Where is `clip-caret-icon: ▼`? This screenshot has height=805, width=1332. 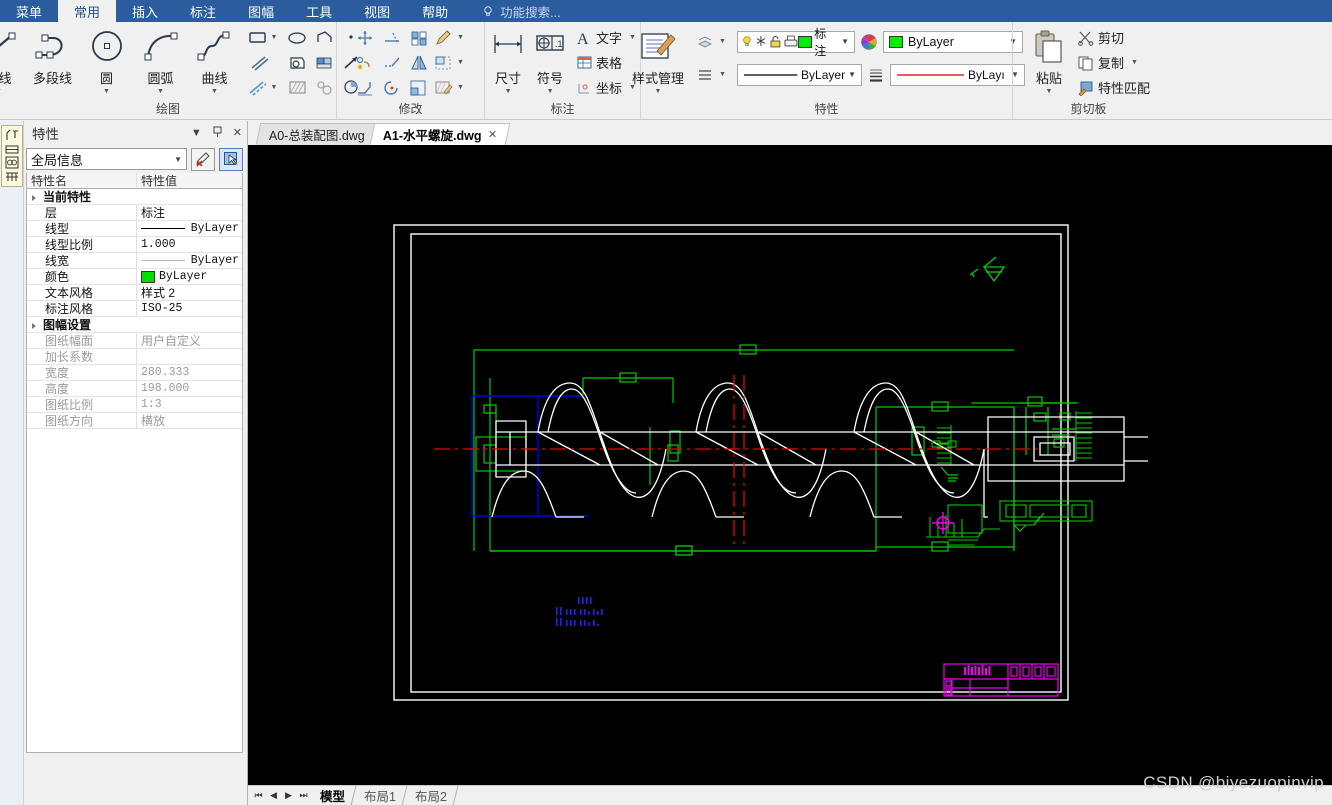
clip-caret-icon: ▼ is located at coordinates (460, 62).